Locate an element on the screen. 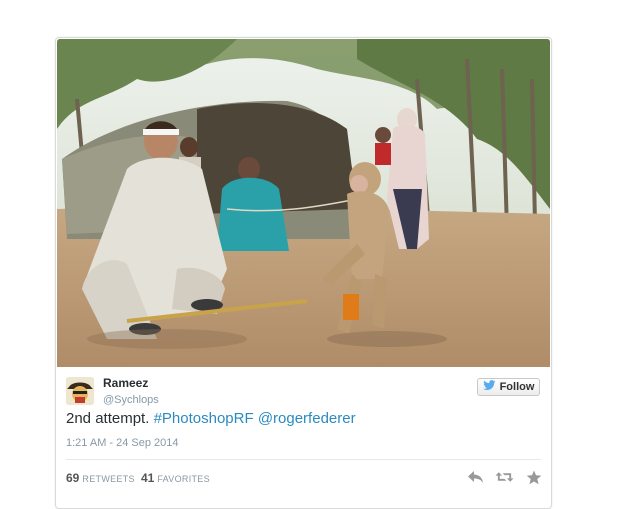 The width and height of the screenshot is (632, 509). hashtag-link: #PhotoshopRF is located at coordinates (204, 418).